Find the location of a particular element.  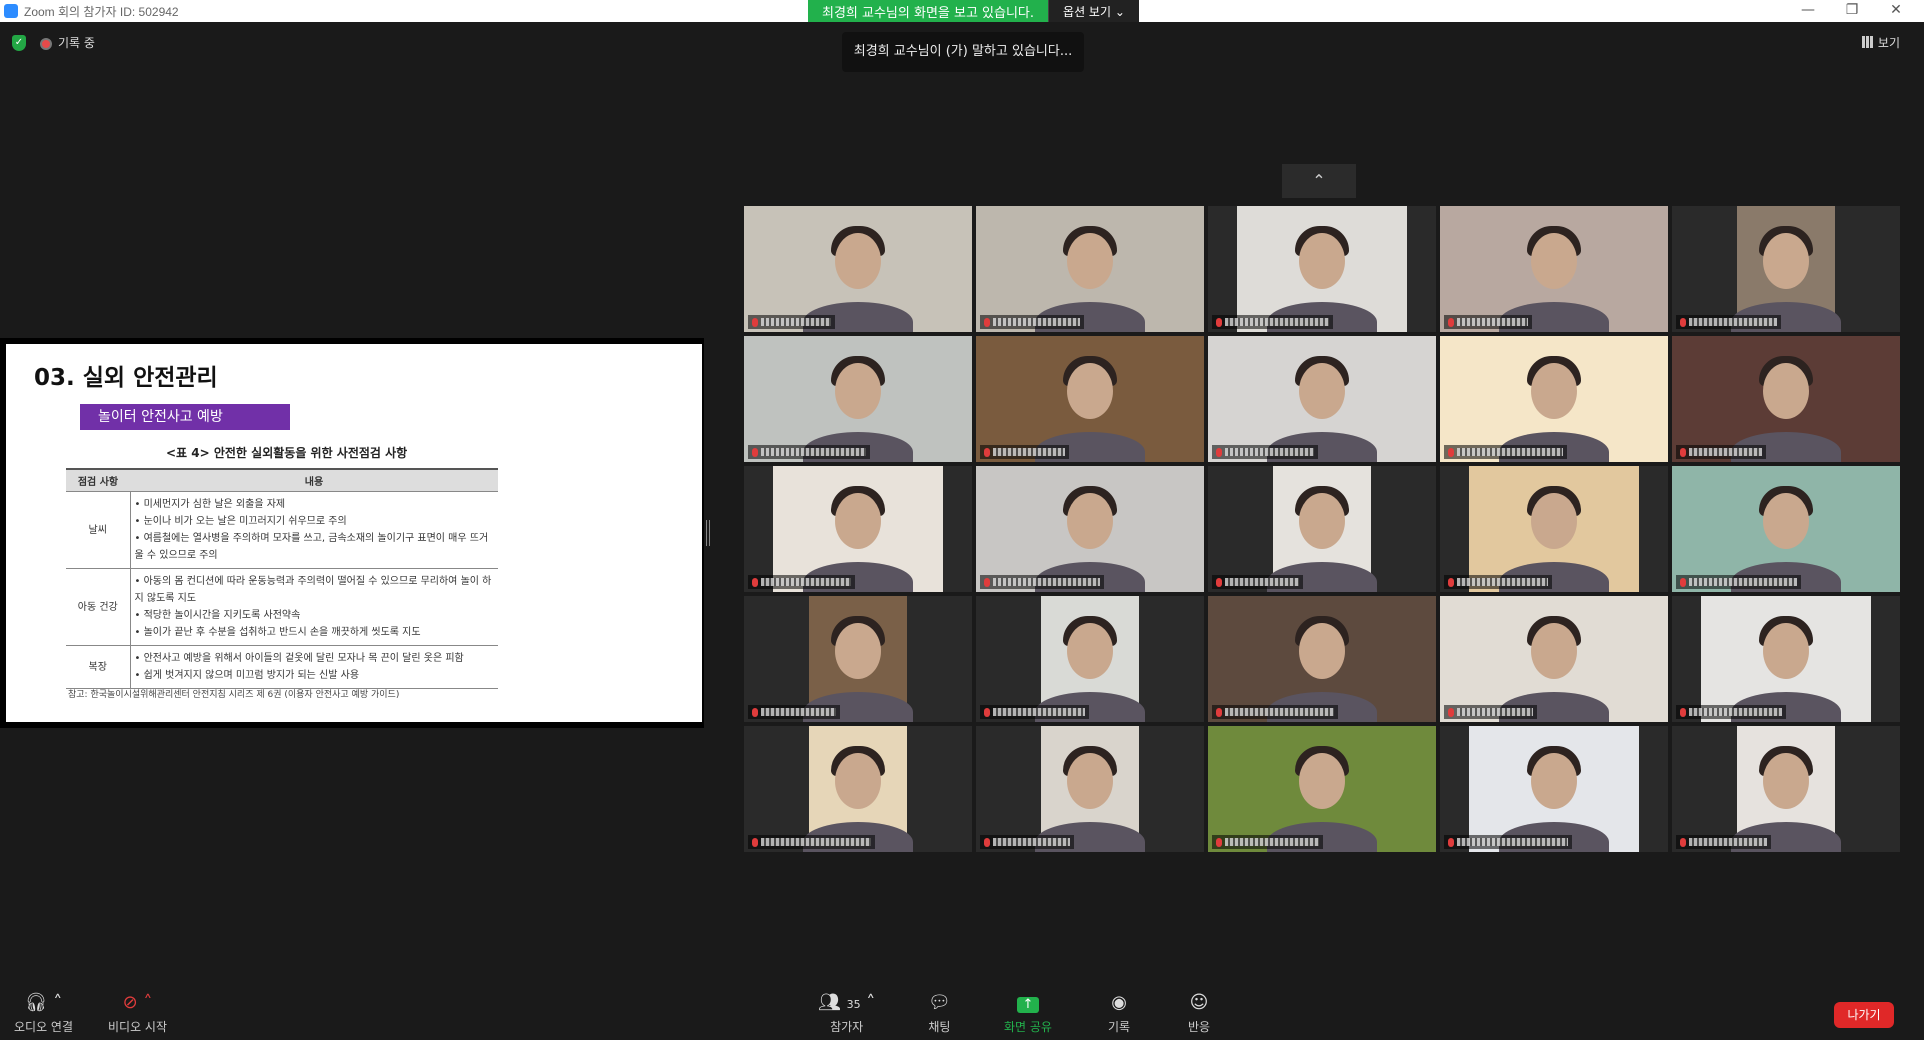

row-category: 아동 건강 is located at coordinates (98, 607).